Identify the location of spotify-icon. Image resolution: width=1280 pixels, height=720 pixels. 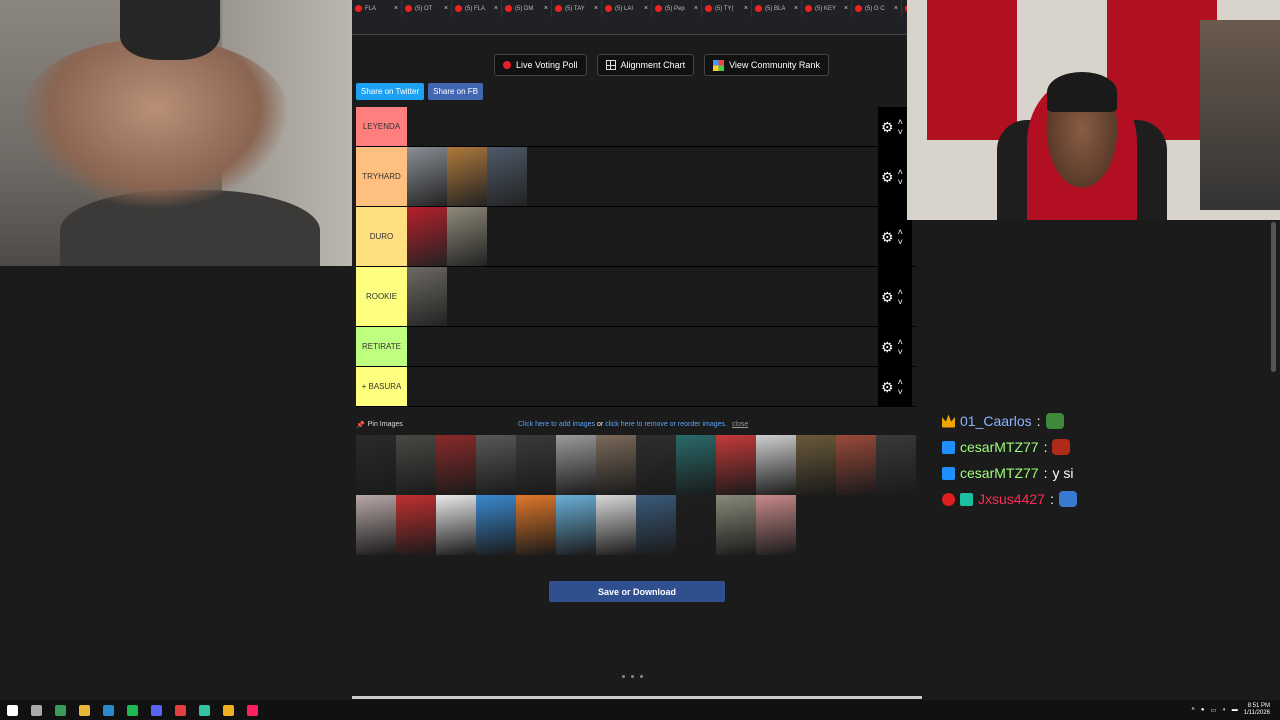
(132, 710).